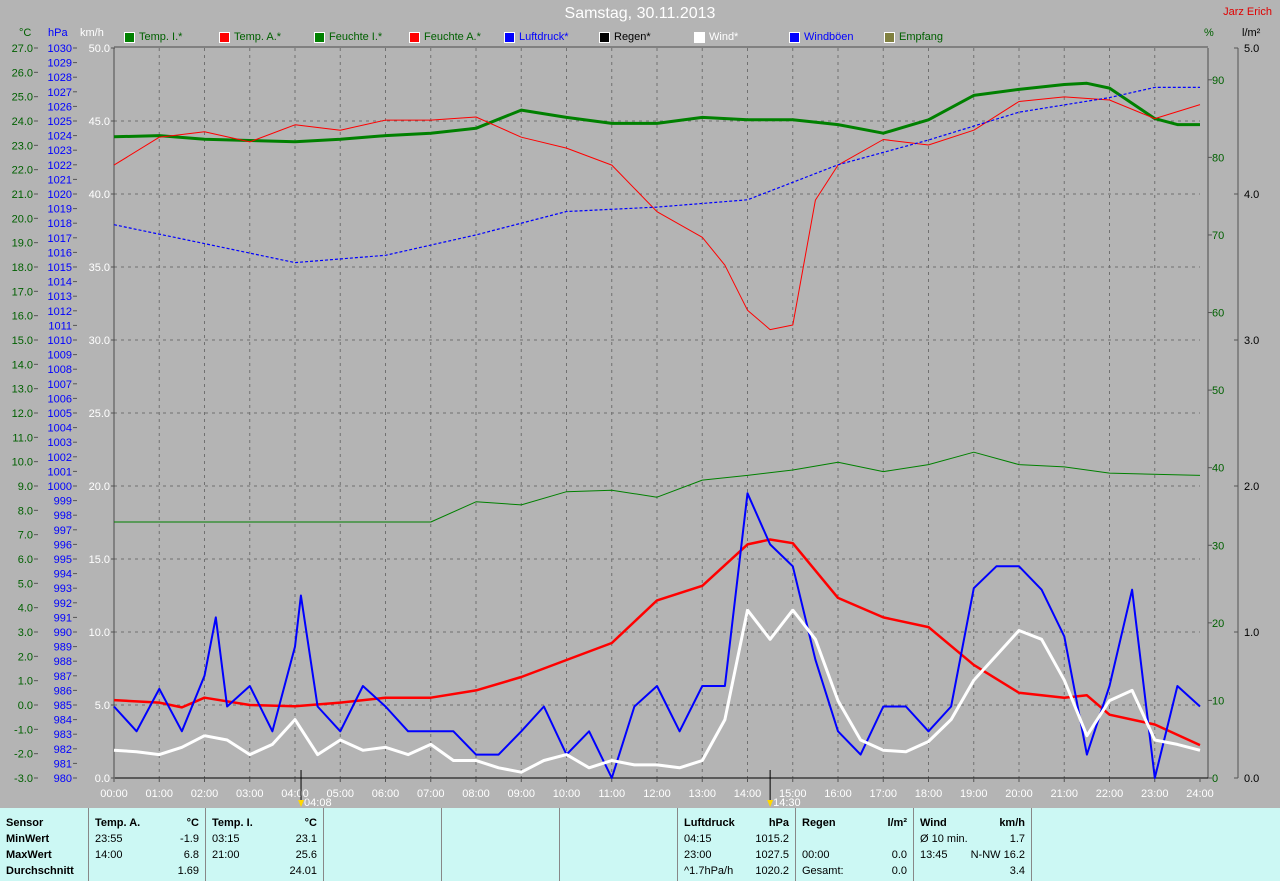 The image size is (1280, 881). Describe the element at coordinates (63, 560) in the screenshot. I see `pressure-axis-tick-label: 995` at that location.